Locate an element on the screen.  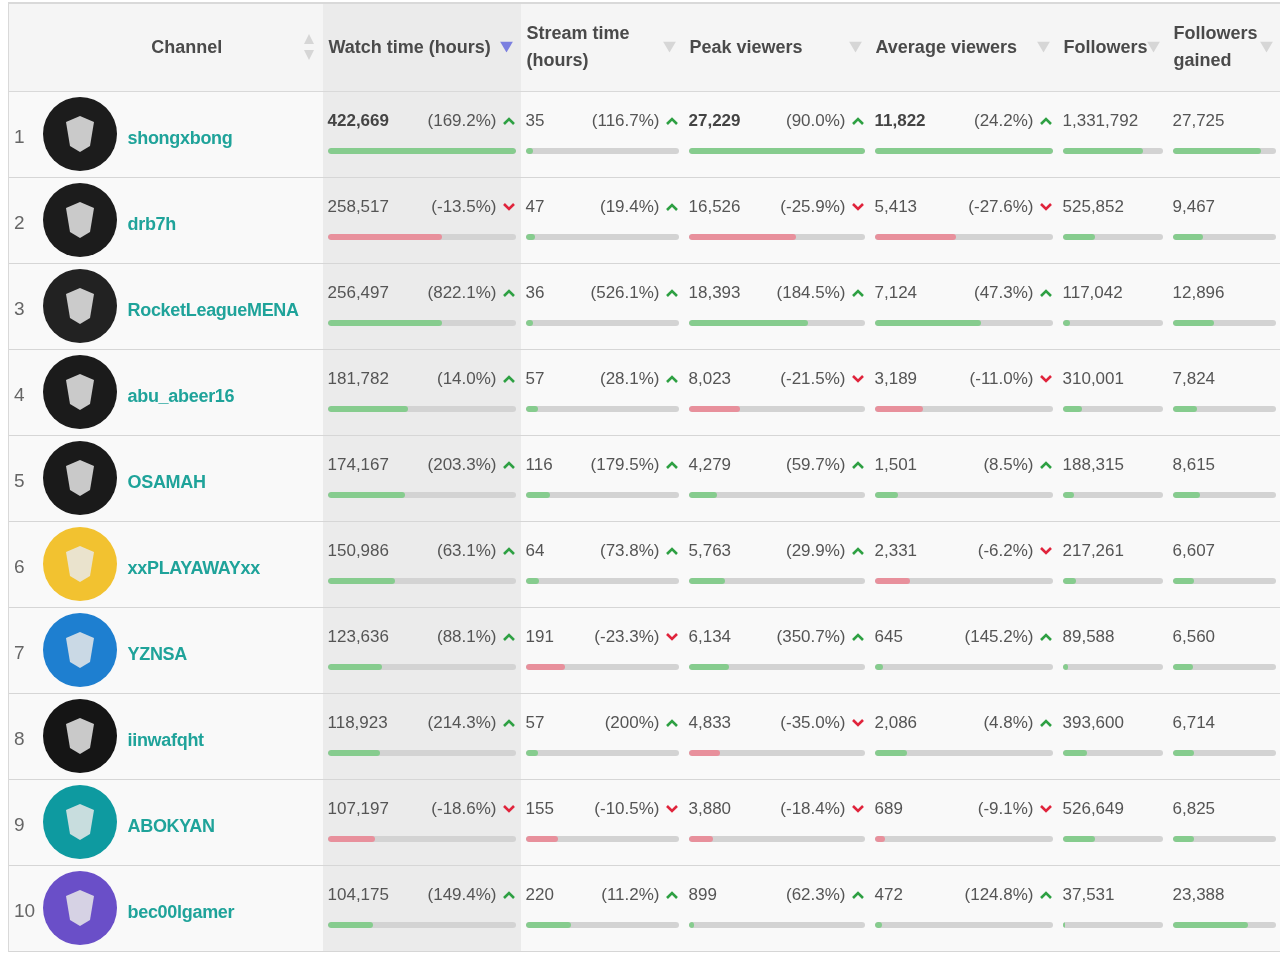
metric-value: 89,588 is located at coordinates (1089, 637).